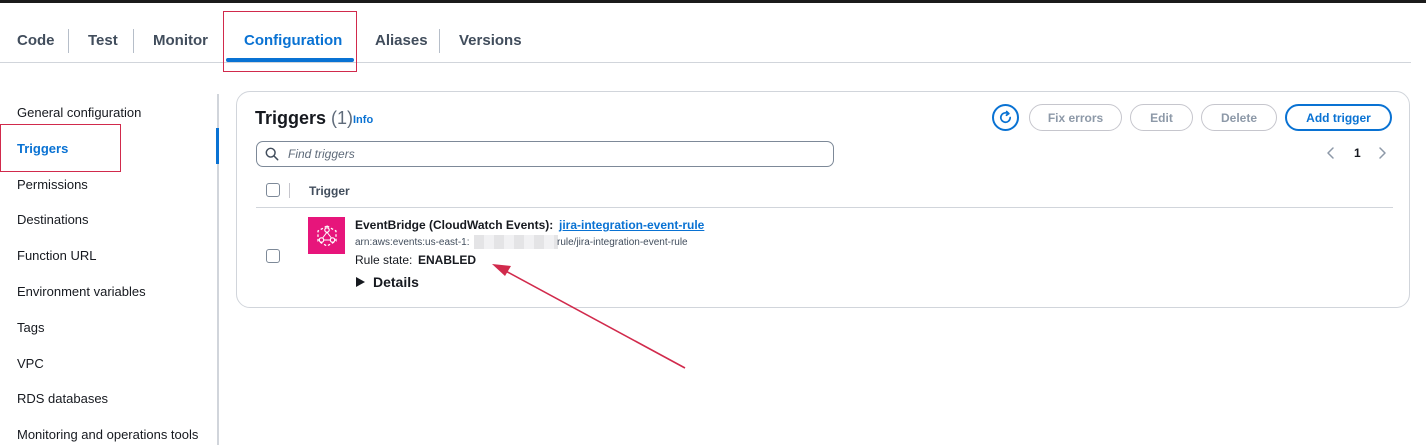  Describe the element at coordinates (454, 225) in the screenshot. I see `trigger-source: EventBridge (CloudWatch Events):` at that location.